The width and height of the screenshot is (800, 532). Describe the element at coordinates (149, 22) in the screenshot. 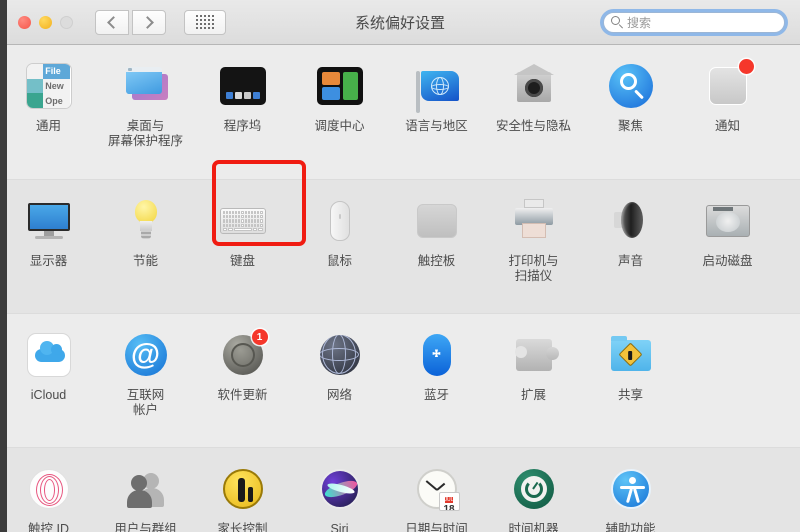

I see `forward-button` at that location.